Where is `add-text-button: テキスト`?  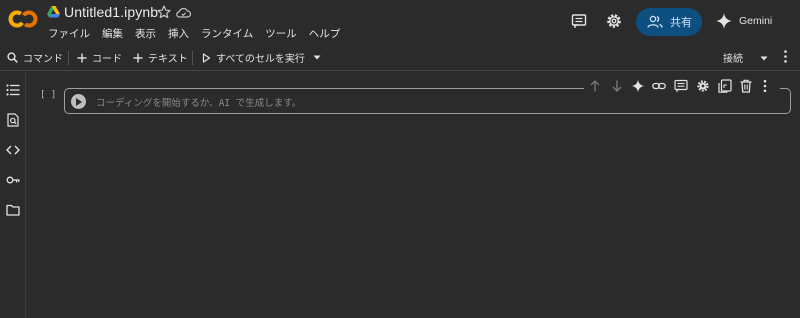
add-text-button: テキスト is located at coordinates (160, 57).